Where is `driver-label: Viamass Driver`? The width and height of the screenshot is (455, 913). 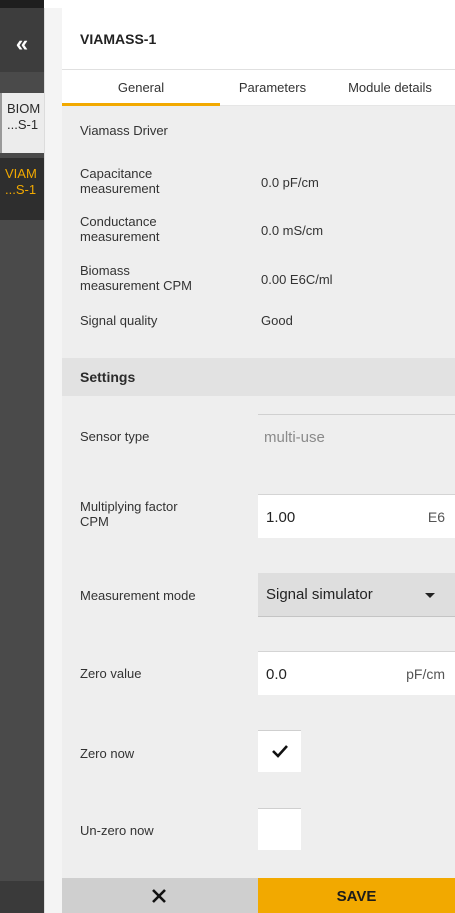
driver-label: Viamass Driver is located at coordinates (124, 130).